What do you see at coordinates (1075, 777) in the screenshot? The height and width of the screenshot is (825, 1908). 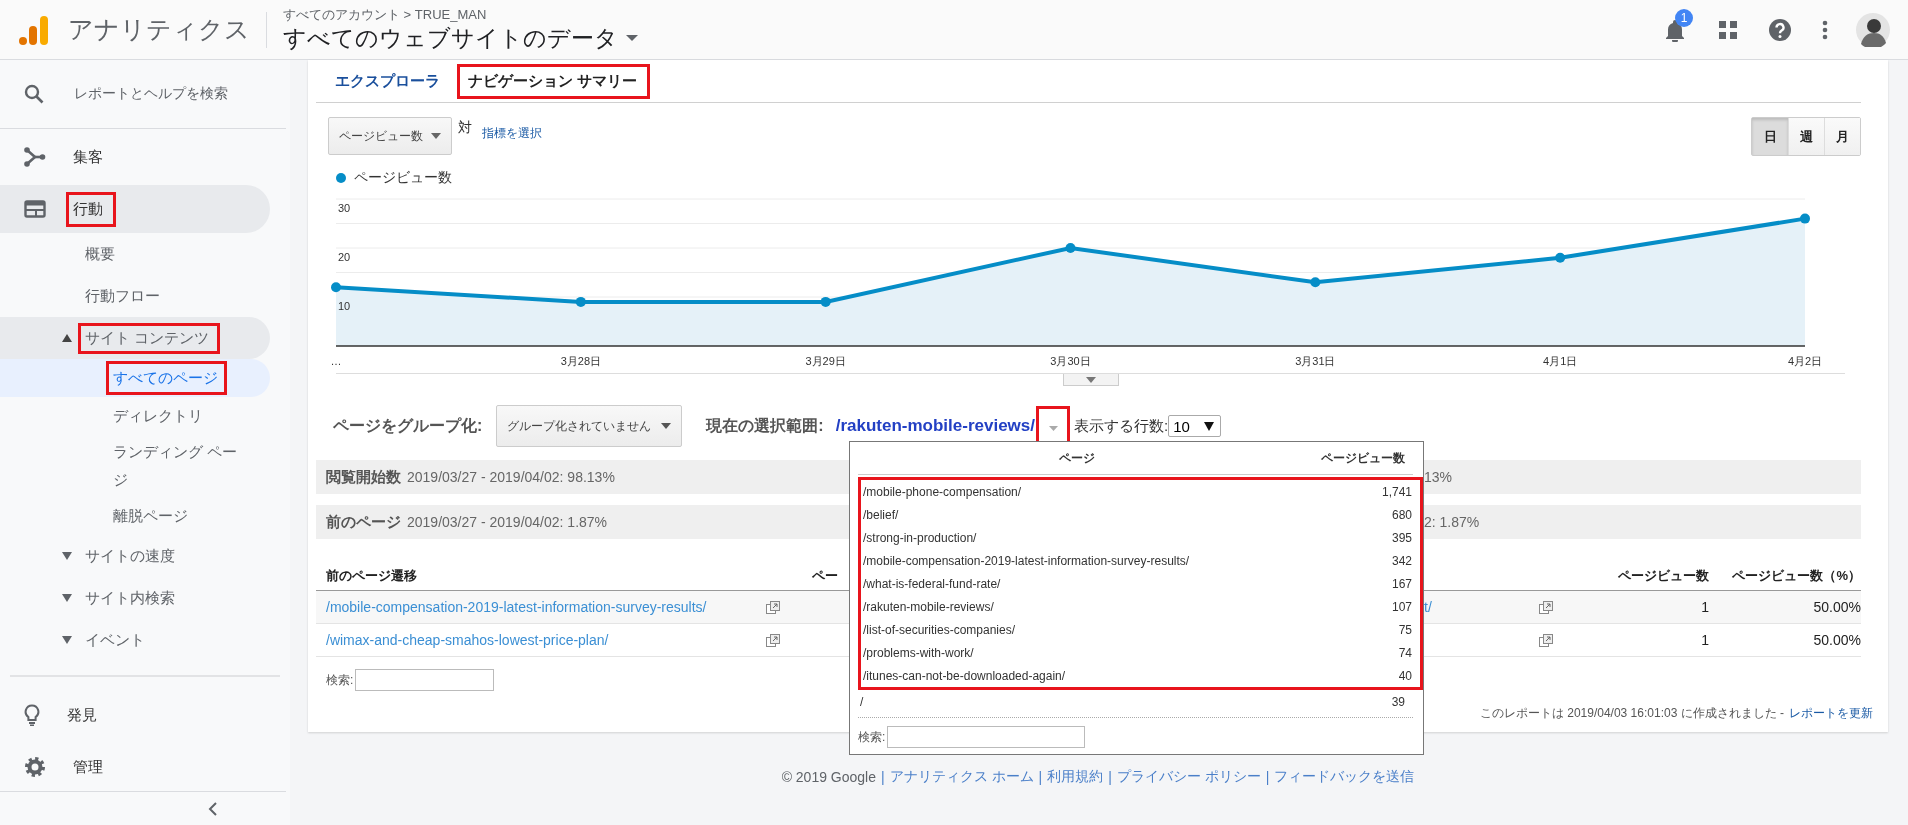 I see `footer-link: 利用規約` at bounding box center [1075, 777].